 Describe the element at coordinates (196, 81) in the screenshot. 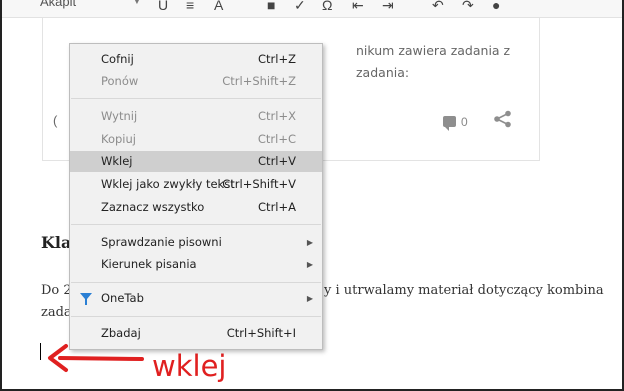

I see `menu-item-redo: Ponów Ctrl+Shift+Z` at that location.